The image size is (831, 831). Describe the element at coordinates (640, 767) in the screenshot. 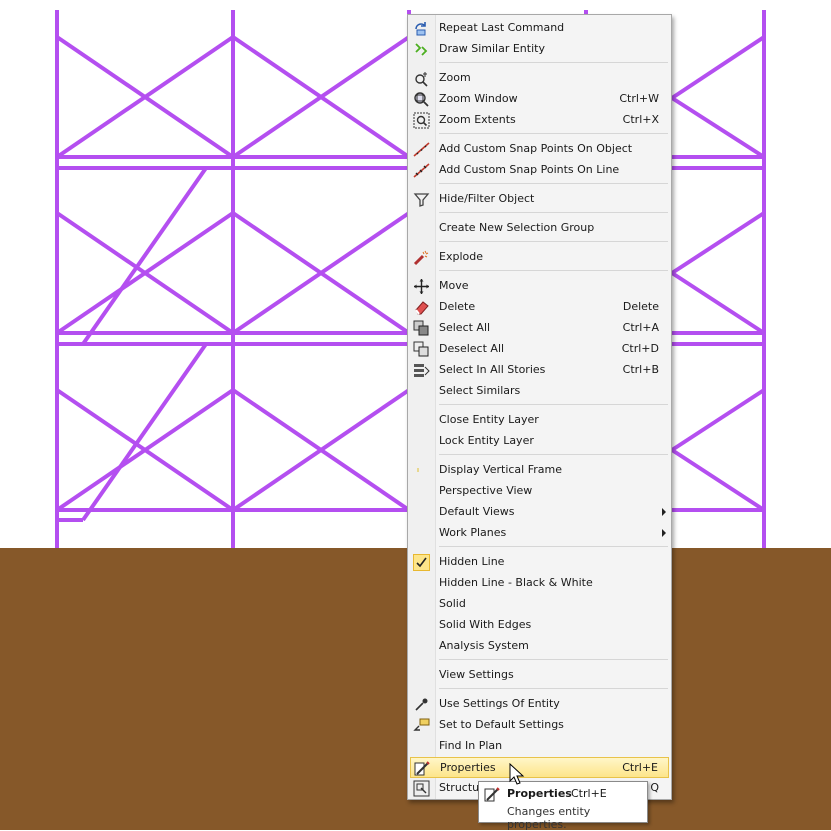

I see `menu-item-shortcut: Ctrl+E` at that location.